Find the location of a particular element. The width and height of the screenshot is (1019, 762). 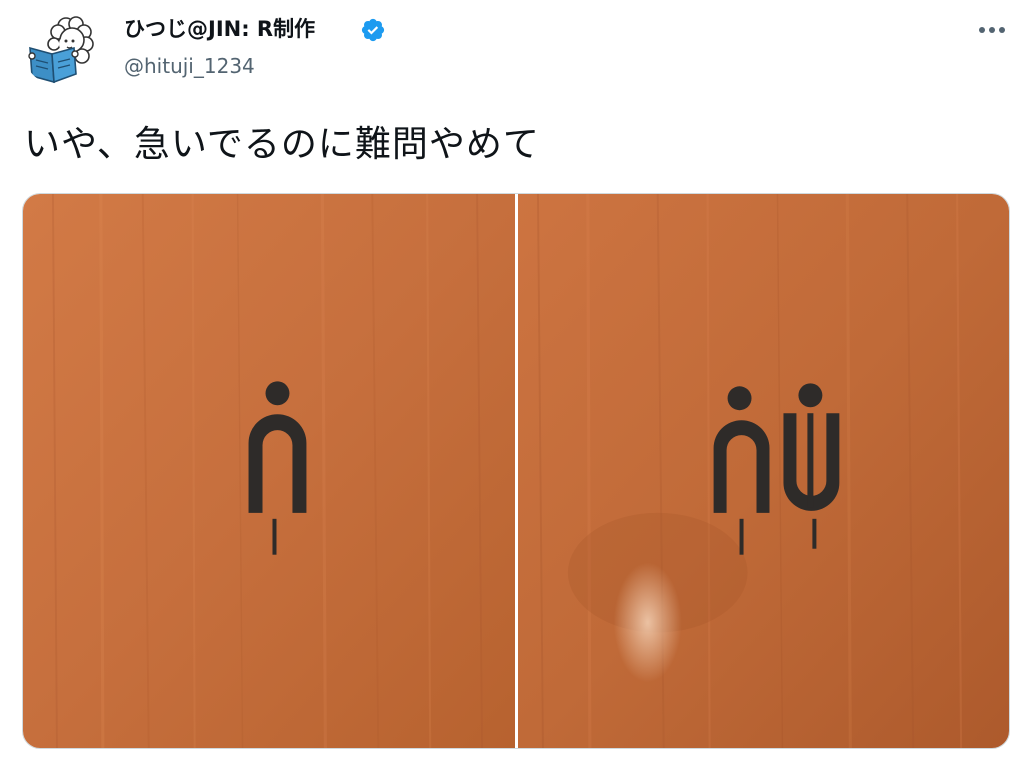

tweet-text: いや、急いでるのに難問やめて is located at coordinates (282, 144).